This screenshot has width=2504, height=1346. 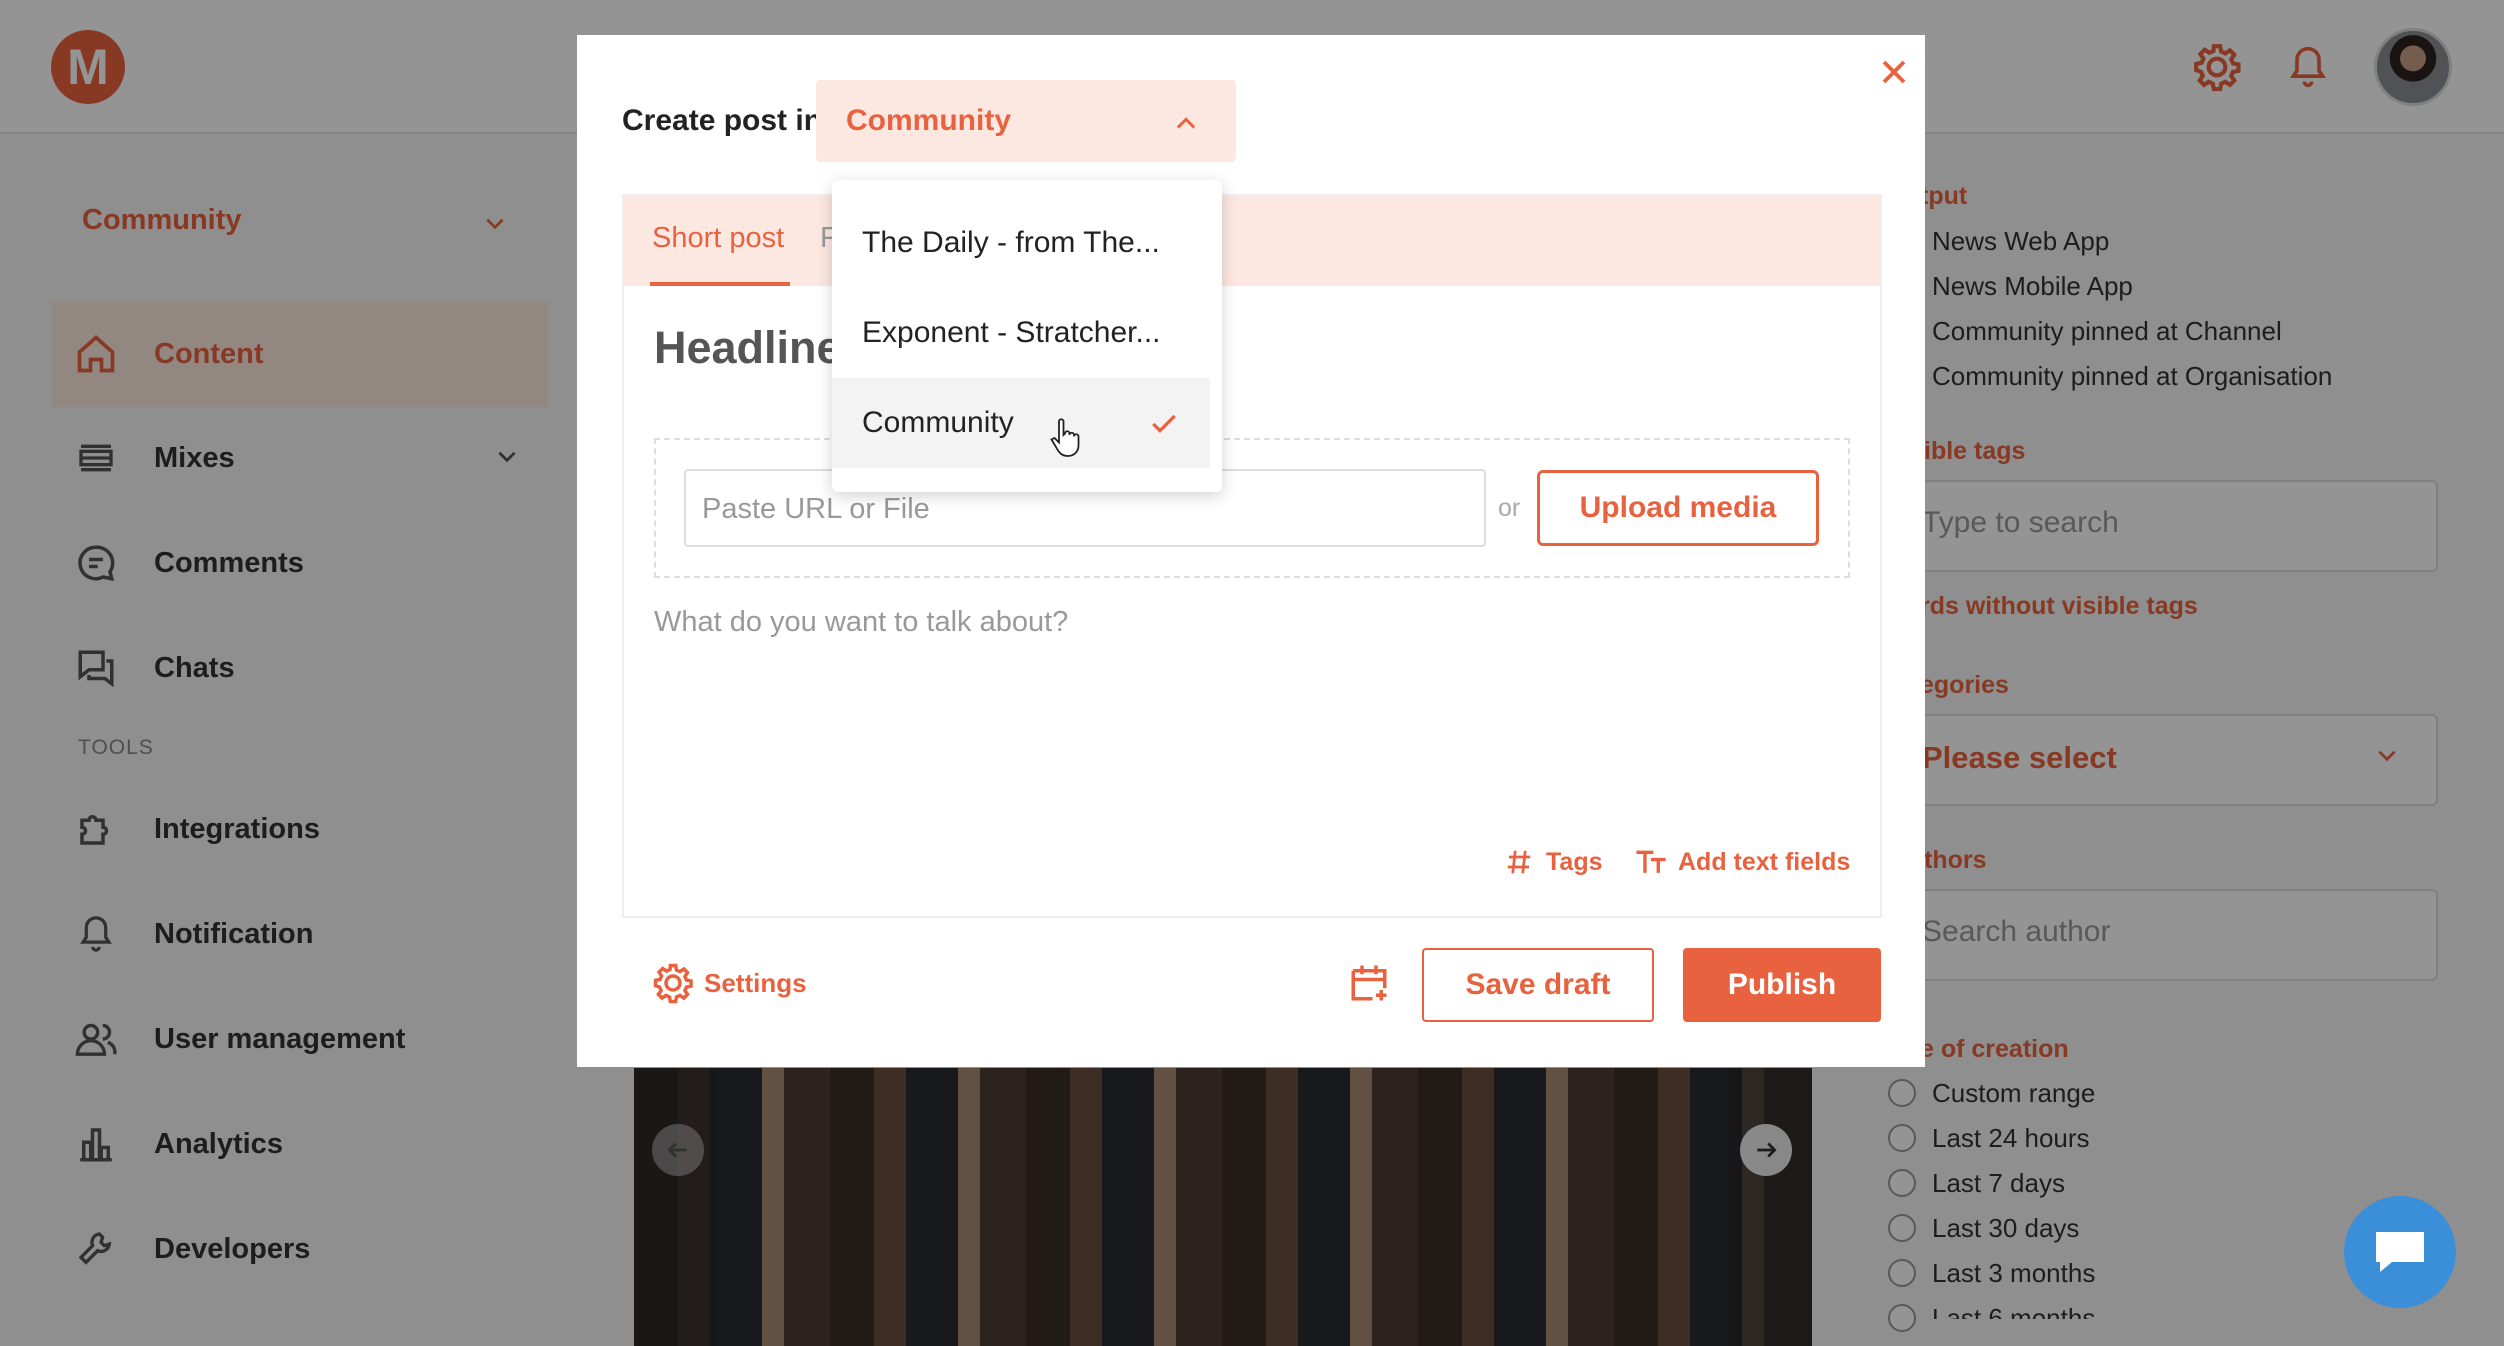 What do you see at coordinates (748, 348) in the screenshot?
I see `headline-input: Headline` at bounding box center [748, 348].